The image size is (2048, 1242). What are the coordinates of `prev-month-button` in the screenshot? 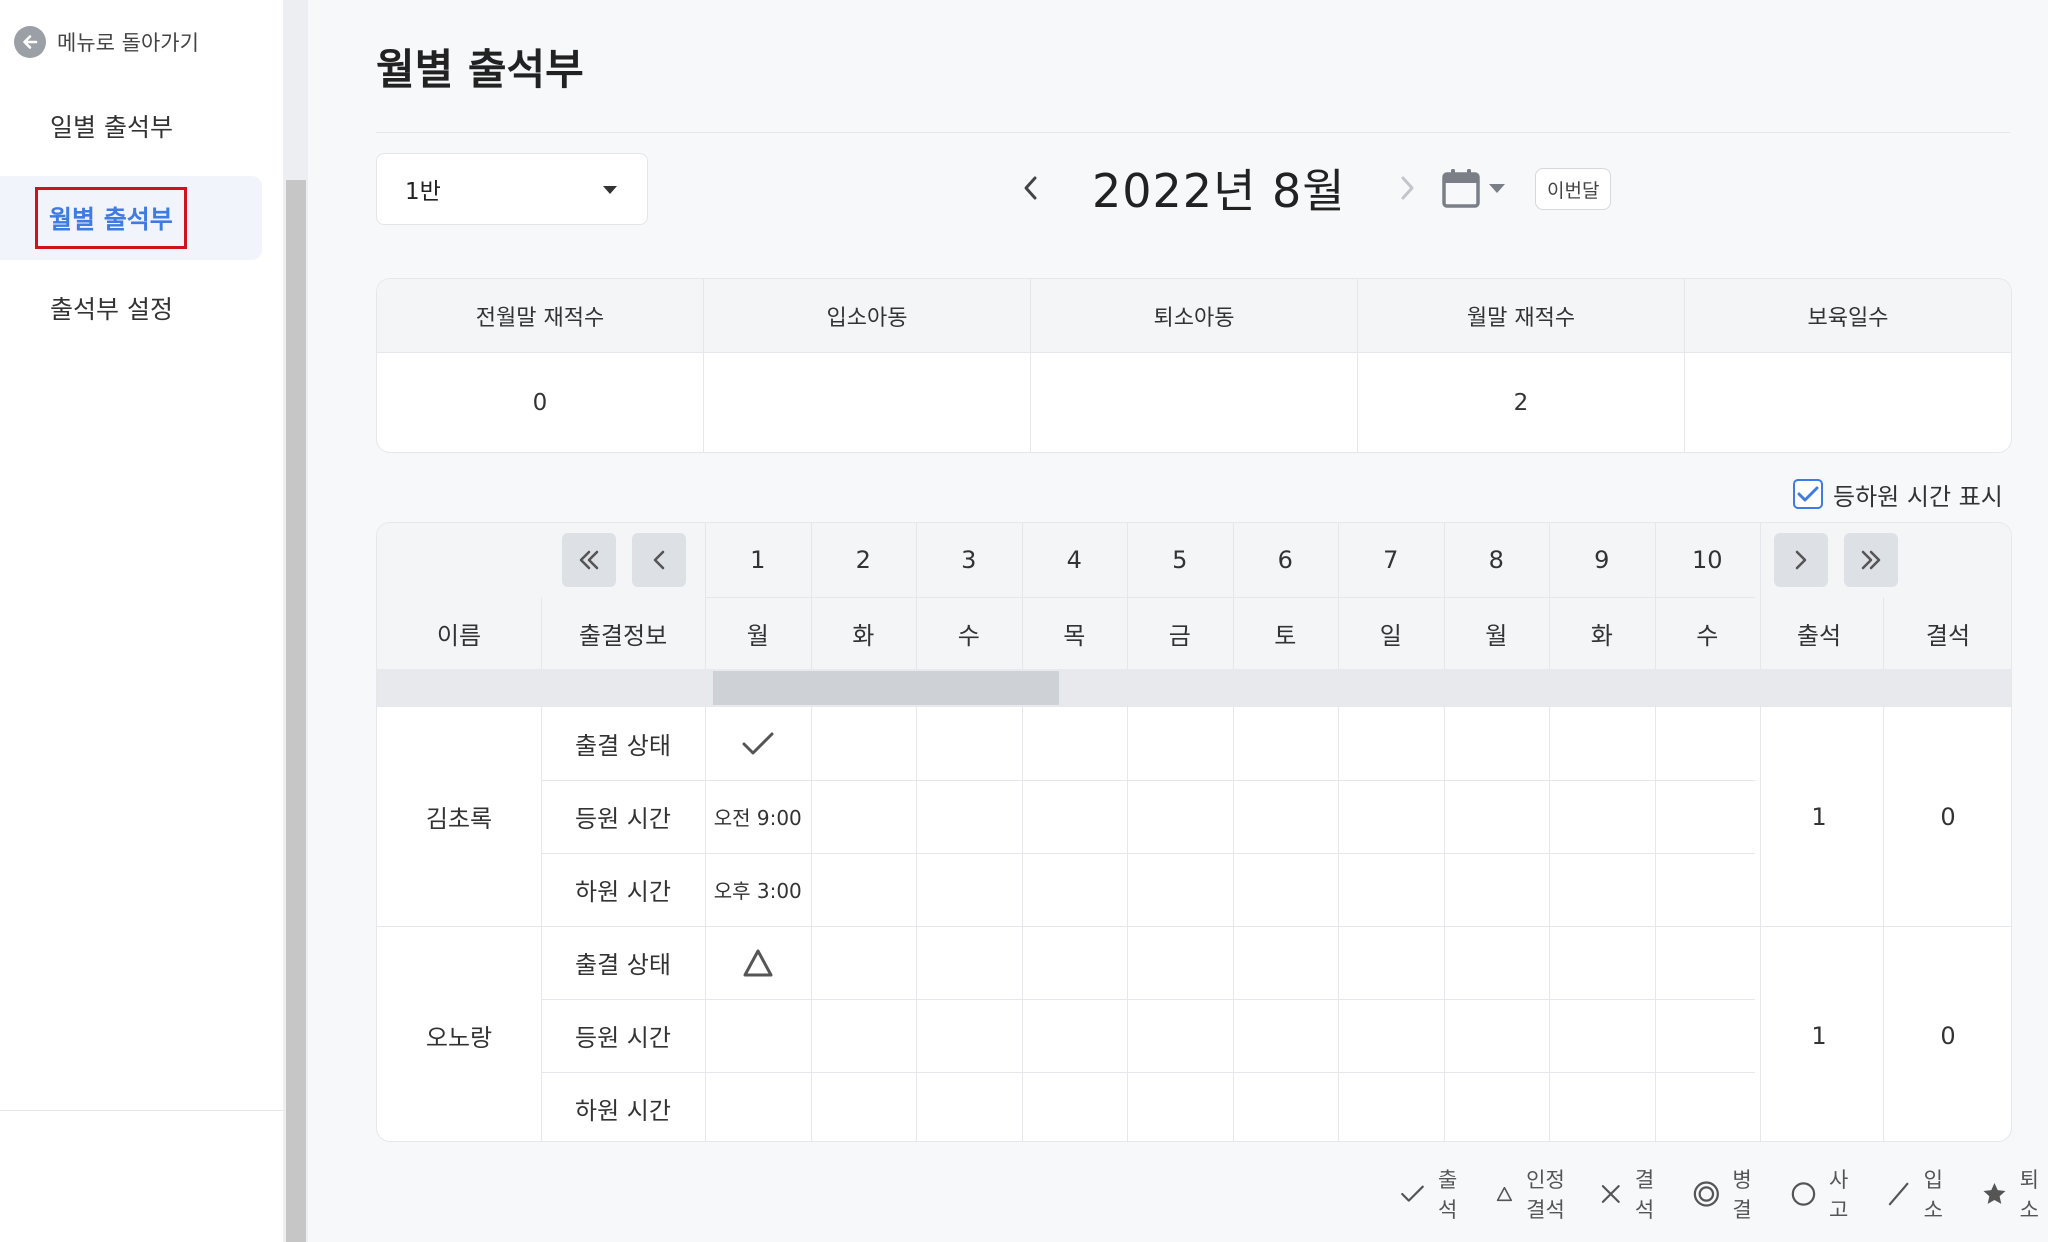 It's located at (1030, 188).